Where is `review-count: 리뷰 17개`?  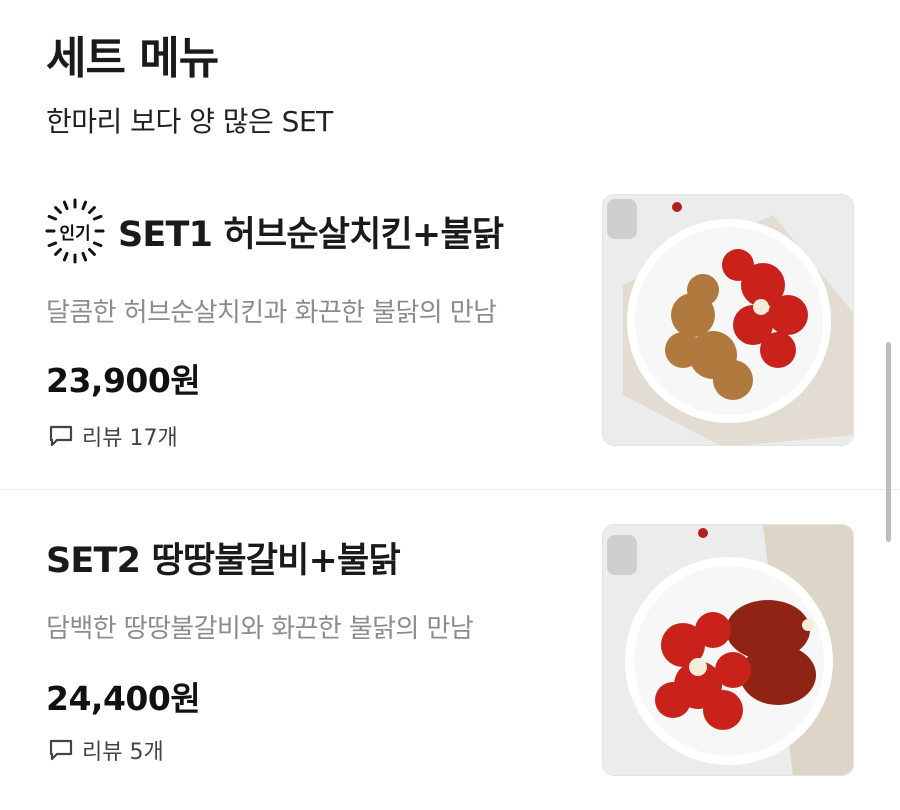
review-count: 리뷰 17개 is located at coordinates (113, 436).